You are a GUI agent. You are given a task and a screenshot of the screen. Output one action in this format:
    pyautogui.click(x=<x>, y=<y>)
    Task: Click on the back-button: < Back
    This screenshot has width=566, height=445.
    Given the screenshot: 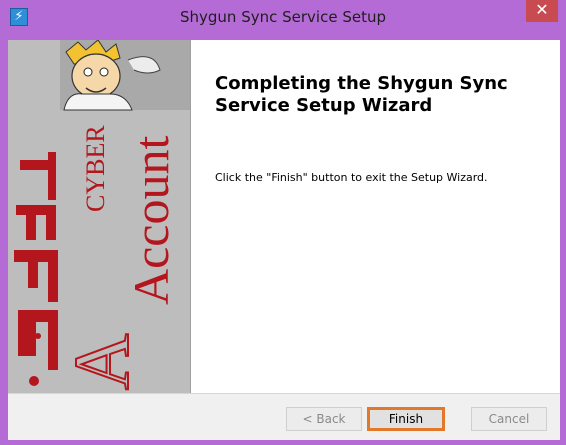 What is the action you would take?
    pyautogui.click(x=324, y=419)
    